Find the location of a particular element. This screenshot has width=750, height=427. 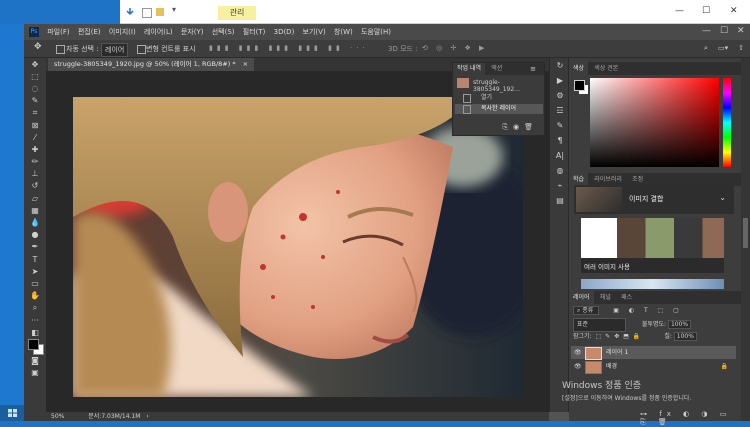

crop-tool-icon: ⌗ is located at coordinates (35, 113).